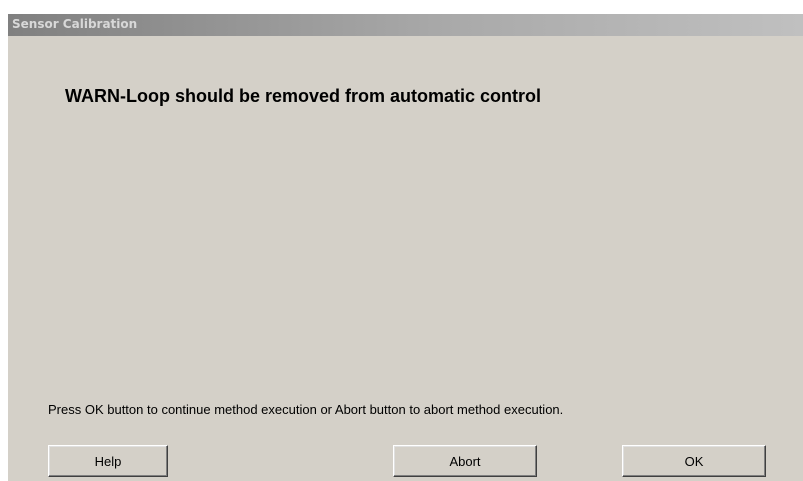 This screenshot has width=803, height=481. Describe the element at coordinates (405, 25) in the screenshot. I see `title-bar: Sensor Calibration` at that location.